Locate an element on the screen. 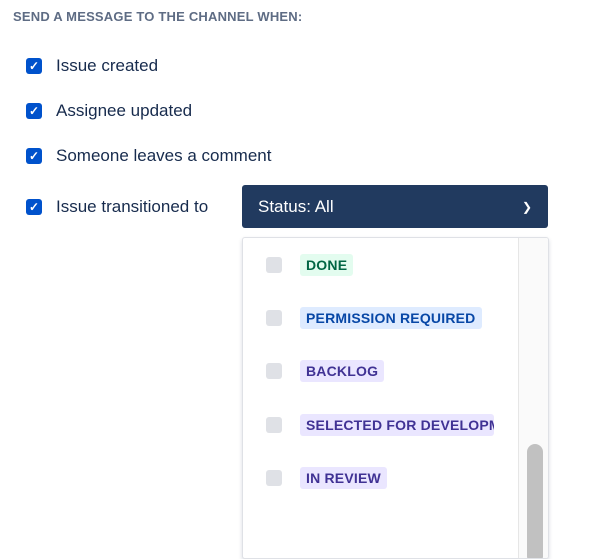  scrollbar is located at coordinates (533, 398).